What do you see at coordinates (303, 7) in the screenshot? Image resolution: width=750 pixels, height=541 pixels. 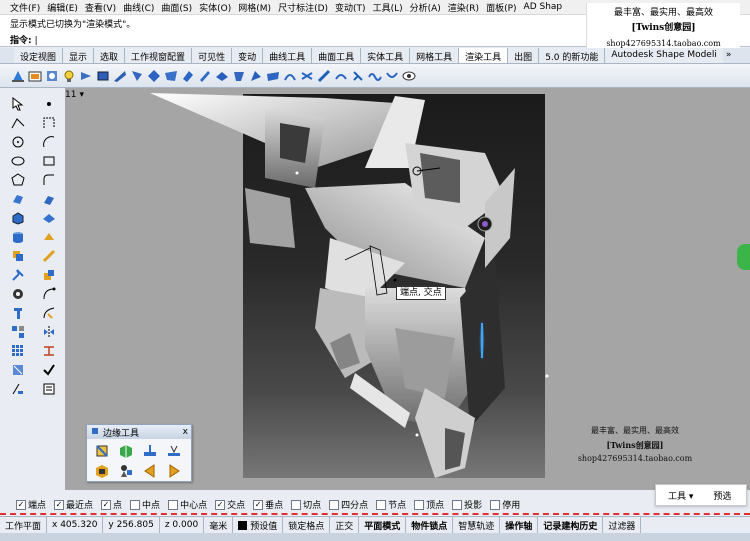 I see `menu-dimension: 尺寸标注(D)` at bounding box center [303, 7].